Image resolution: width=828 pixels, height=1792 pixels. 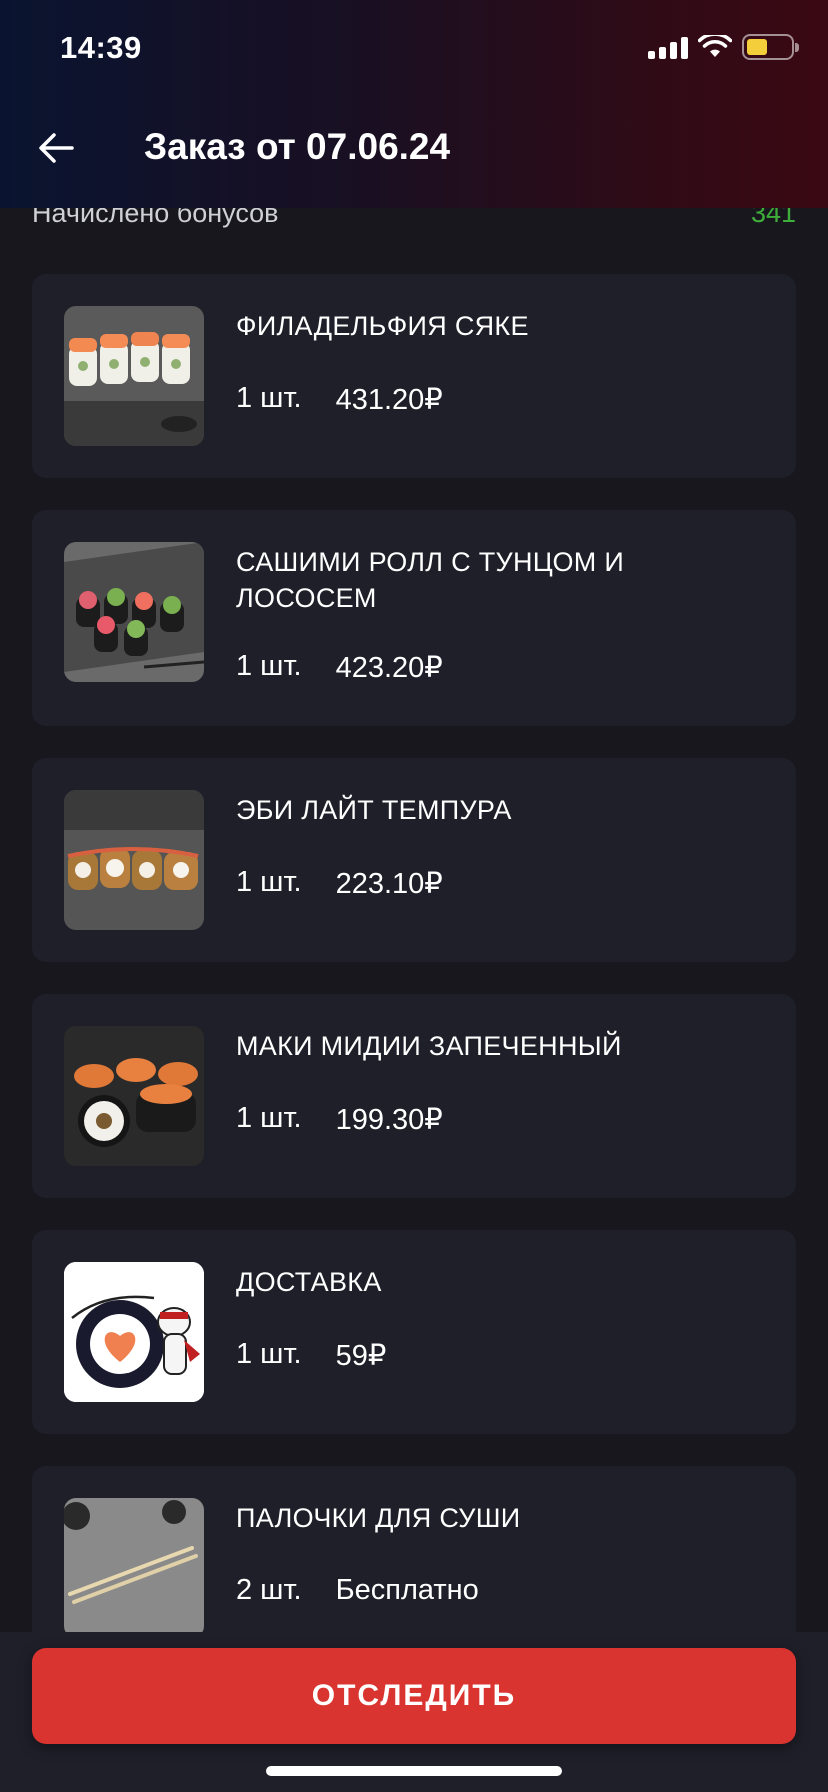 I want to click on cellular-signal-icon, so click(x=668, y=47).